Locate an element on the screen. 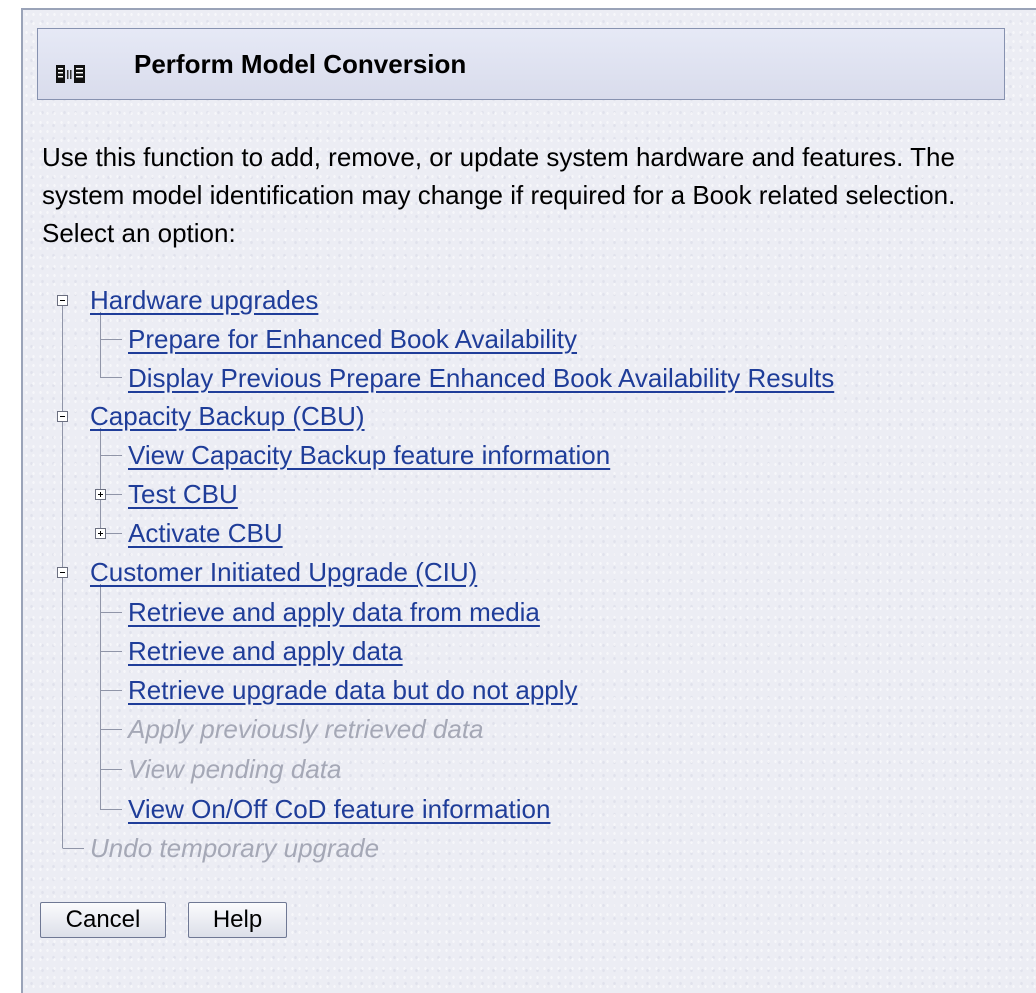 The width and height of the screenshot is (1036, 993). cbu-collapse-icon is located at coordinates (62, 416).